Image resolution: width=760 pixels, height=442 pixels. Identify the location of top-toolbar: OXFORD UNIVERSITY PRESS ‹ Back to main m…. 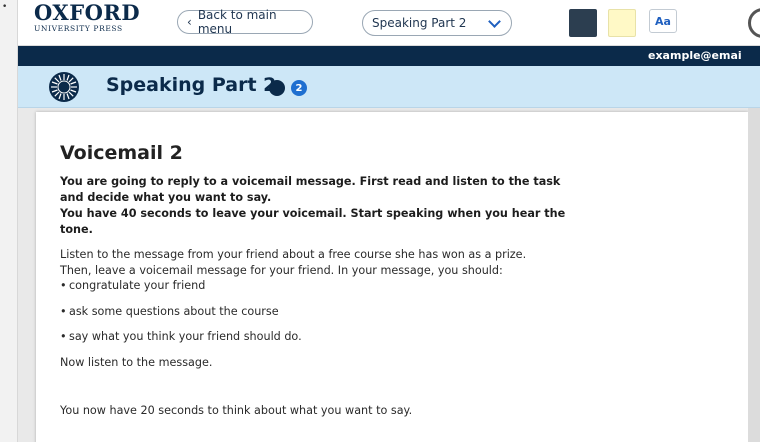
(389, 23).